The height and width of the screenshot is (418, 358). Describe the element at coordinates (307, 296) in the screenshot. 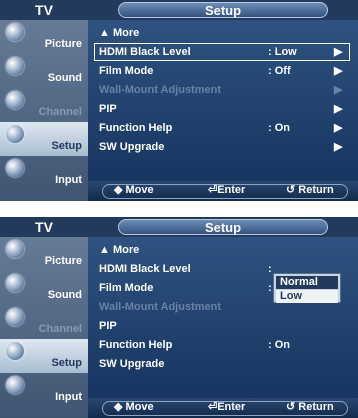

I see `dropdown-option-low: Low` at that location.